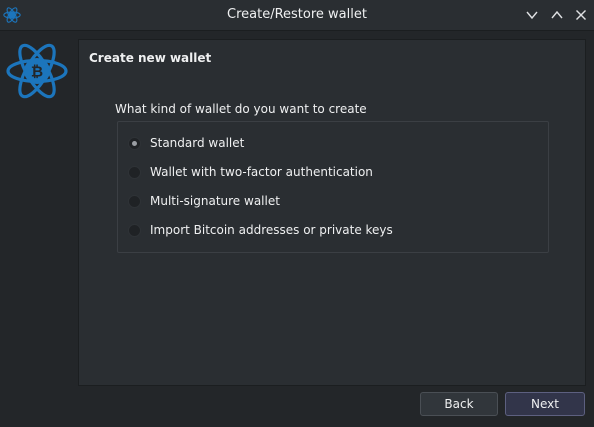 This screenshot has width=594, height=427. What do you see at coordinates (197, 143) in the screenshot?
I see `option-label: Standard wallet` at bounding box center [197, 143].